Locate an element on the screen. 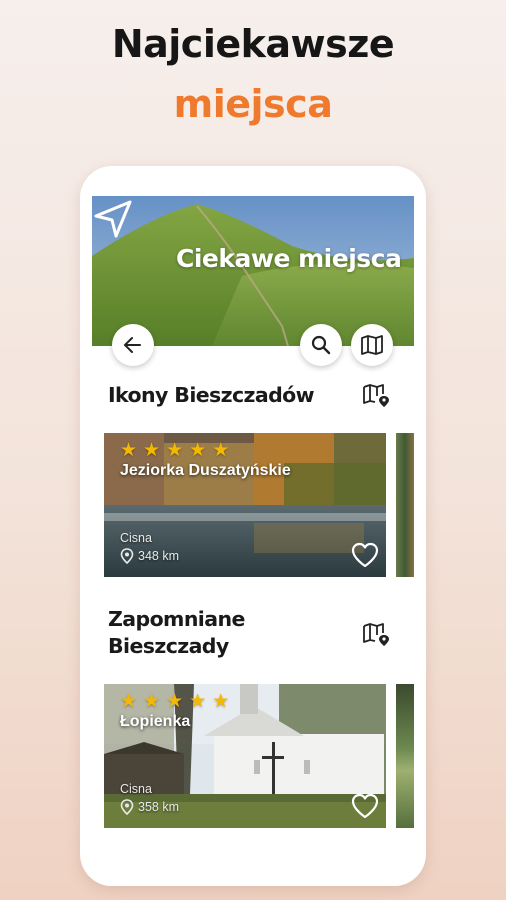 The height and width of the screenshot is (900, 506). map-button is located at coordinates (372, 345).